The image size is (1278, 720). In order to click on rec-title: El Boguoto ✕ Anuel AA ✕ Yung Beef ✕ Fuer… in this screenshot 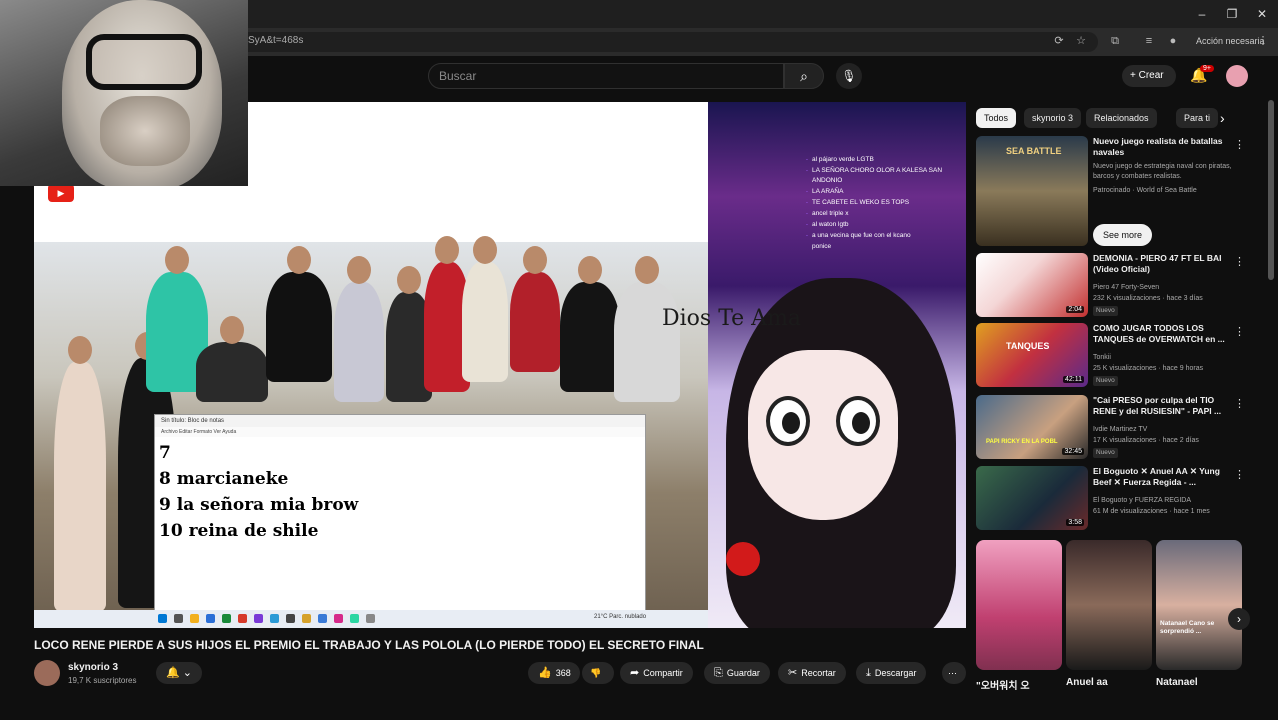, I will do `click(1163, 477)`.